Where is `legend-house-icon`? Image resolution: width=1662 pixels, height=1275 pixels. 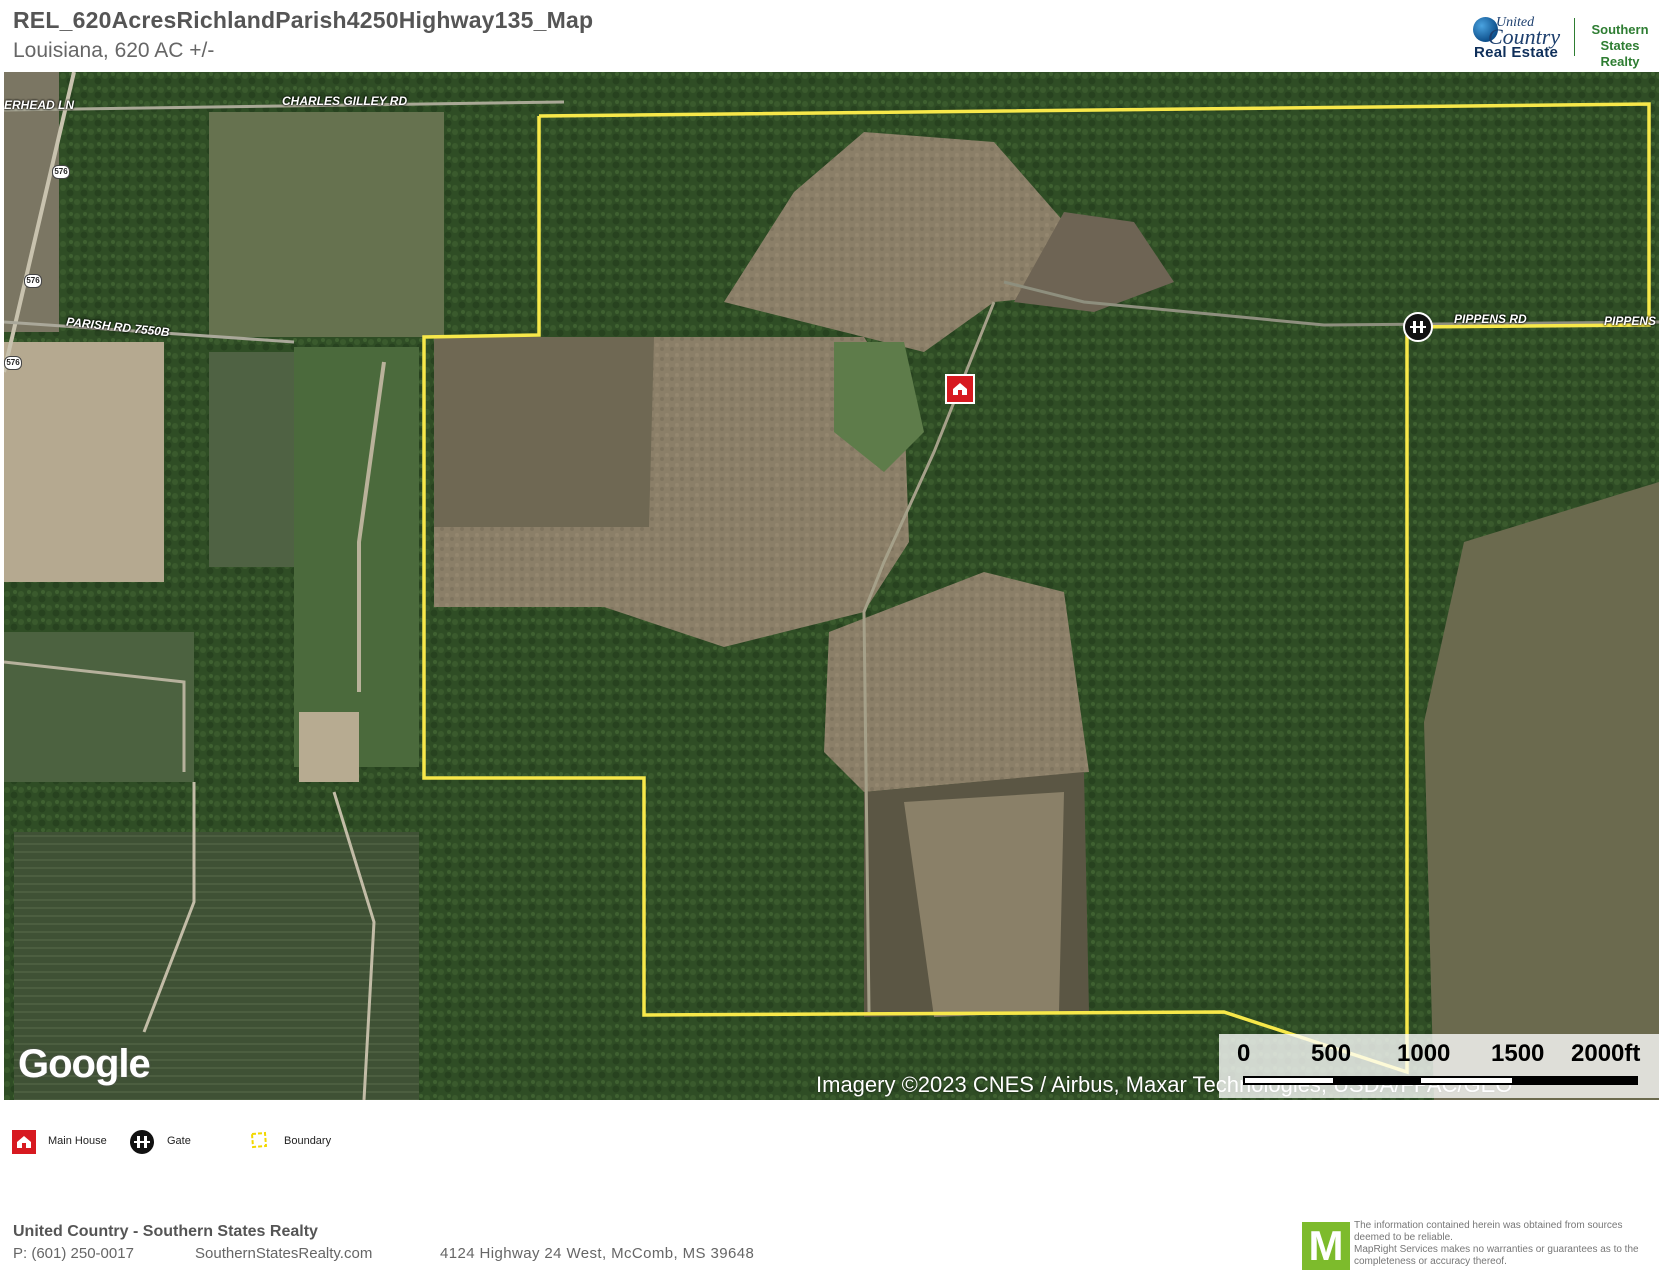 legend-house-icon is located at coordinates (24, 1142).